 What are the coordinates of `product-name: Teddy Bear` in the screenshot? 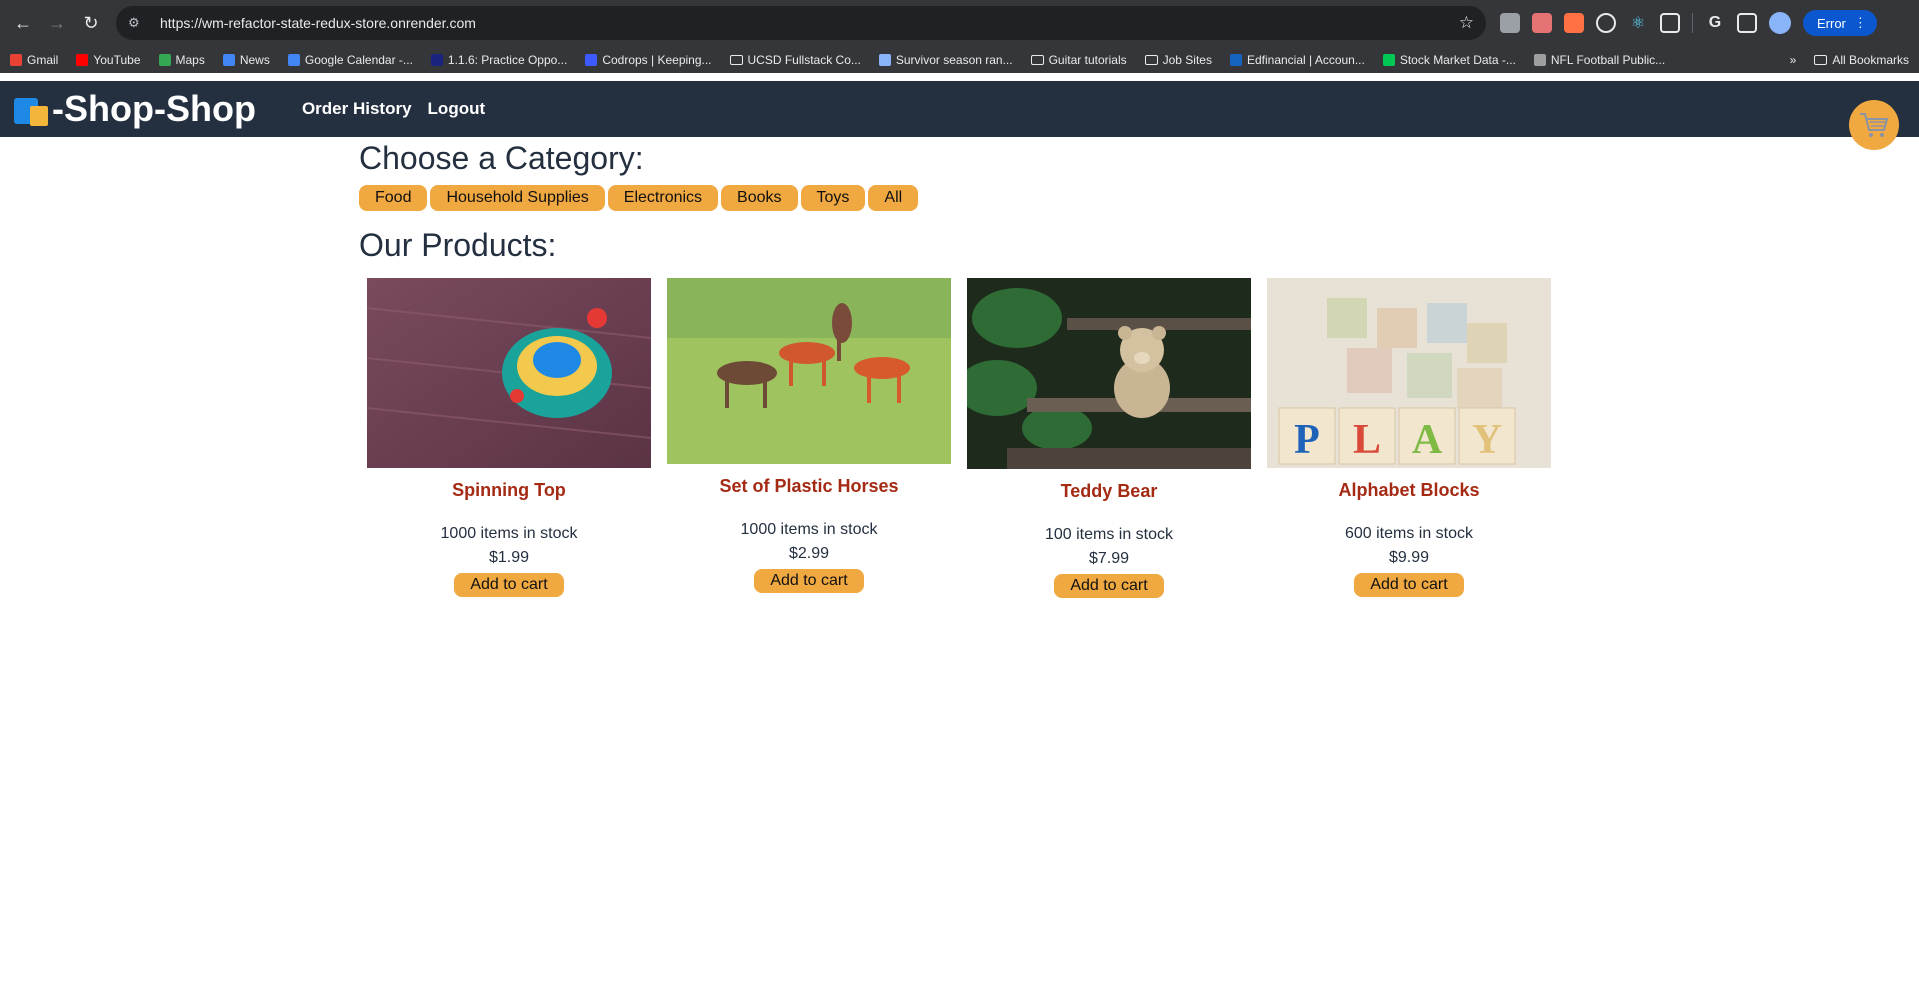 It's located at (1109, 491).